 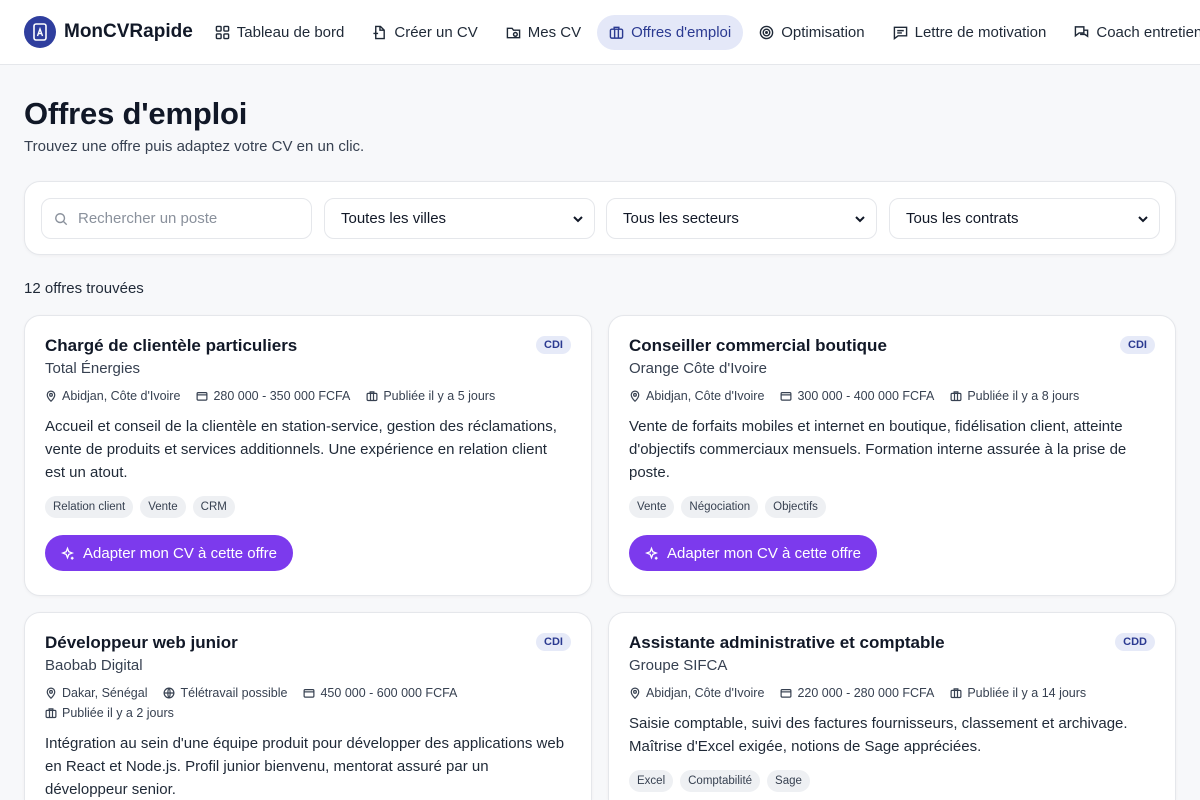 I want to click on result-count: 12 offres trouvées, so click(x=84, y=288).